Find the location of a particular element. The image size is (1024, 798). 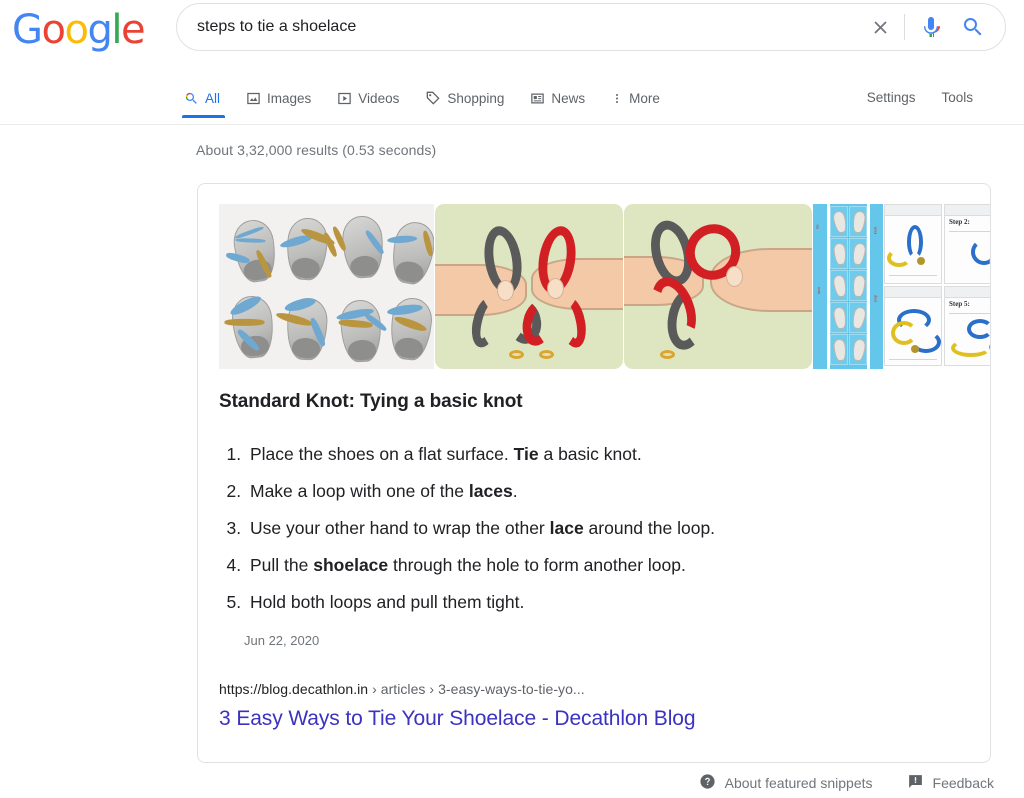

tab-shopping-label: Shopping is located at coordinates (476, 98).